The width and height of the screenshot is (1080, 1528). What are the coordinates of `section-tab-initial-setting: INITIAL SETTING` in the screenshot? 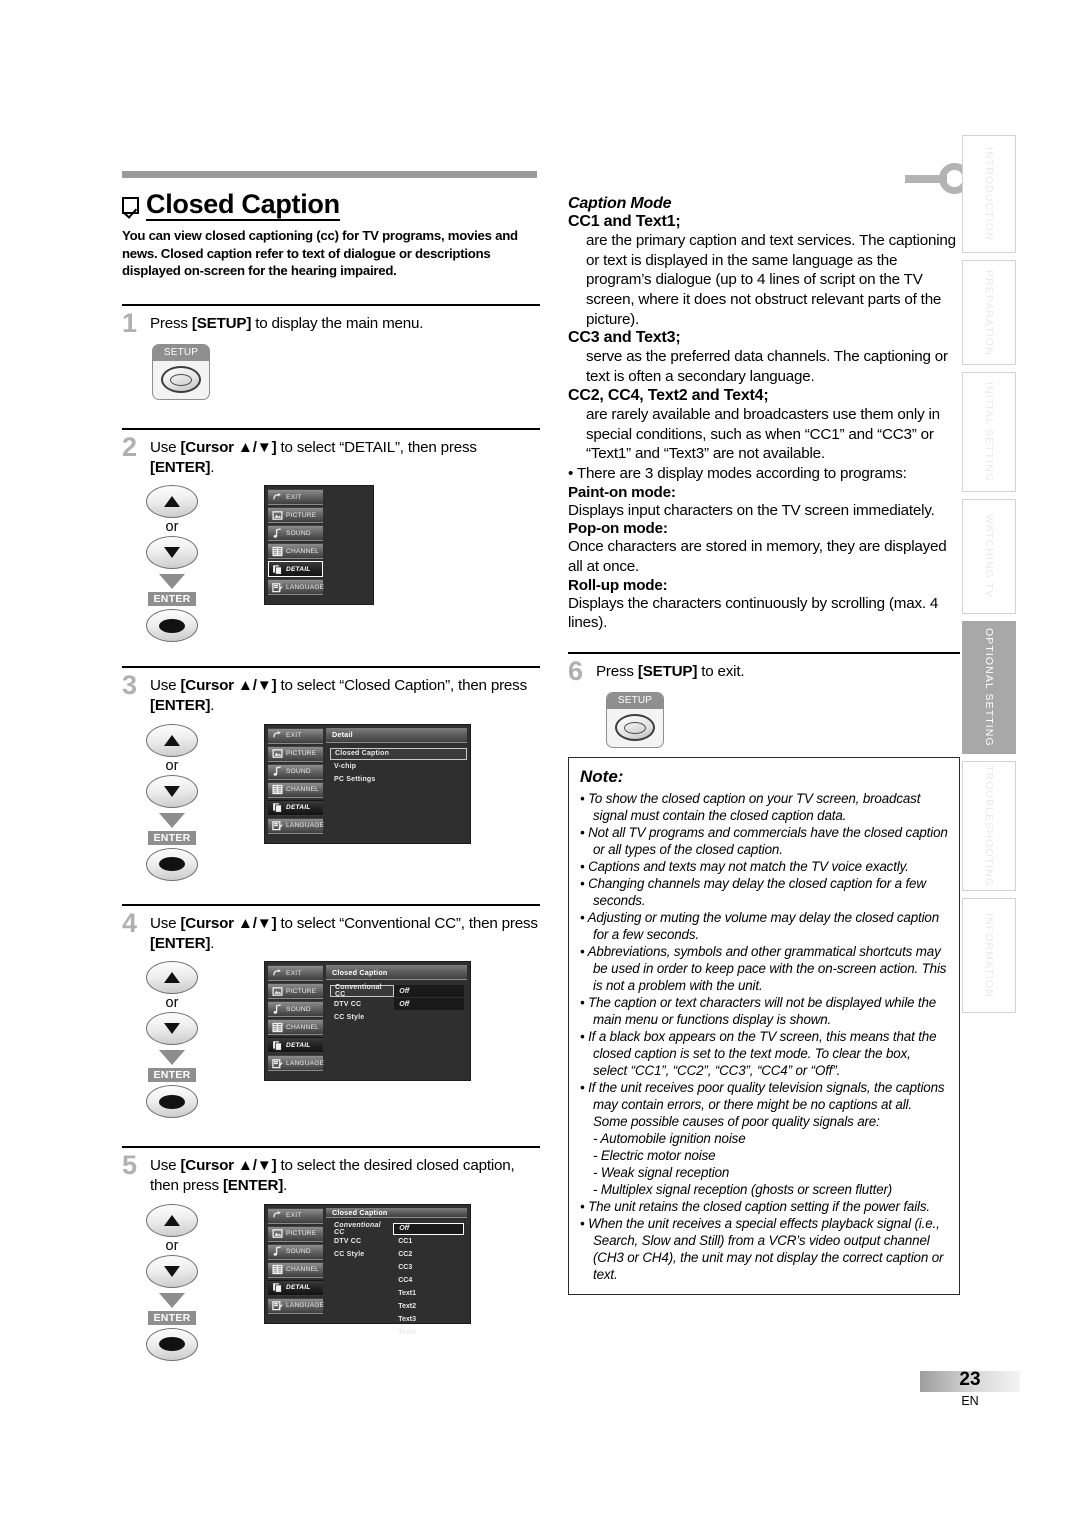 It's located at (989, 432).